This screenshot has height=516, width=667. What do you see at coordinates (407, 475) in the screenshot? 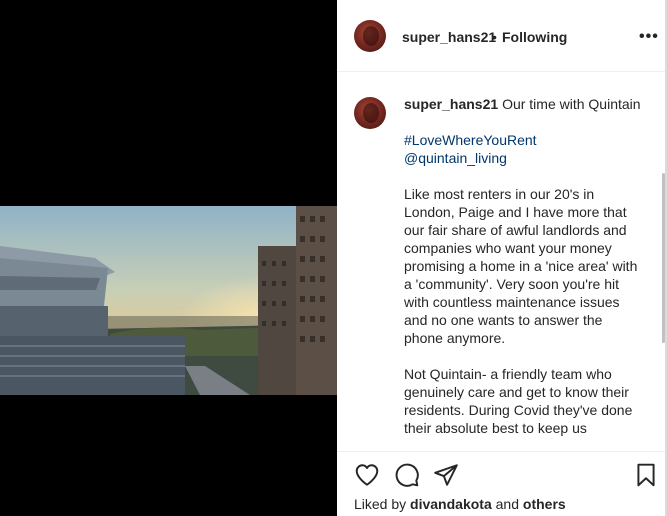
I see `comment-icon` at bounding box center [407, 475].